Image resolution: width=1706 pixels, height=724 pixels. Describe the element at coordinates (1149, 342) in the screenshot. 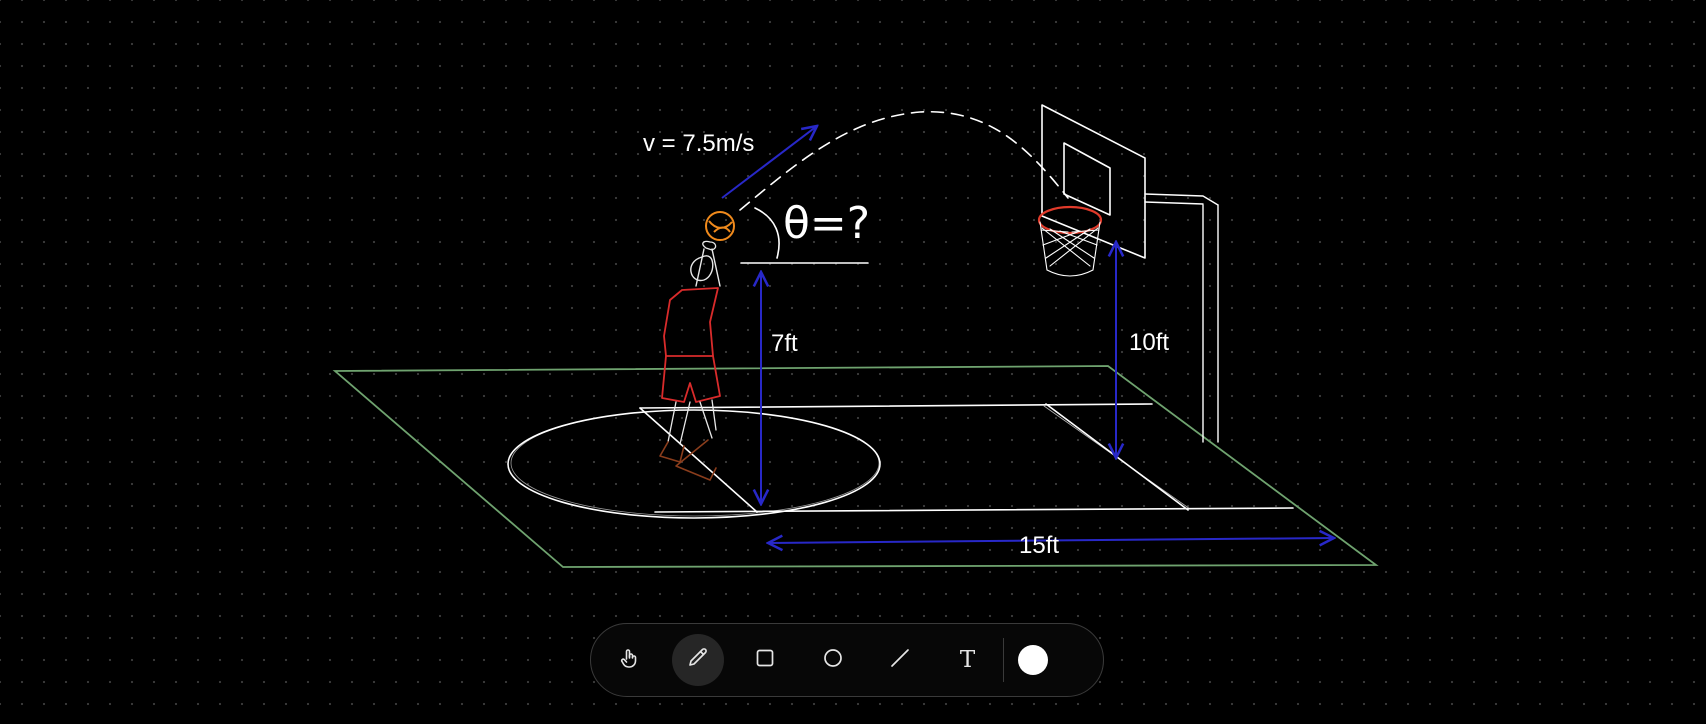

I see `rim-height-label: 10ft` at that location.